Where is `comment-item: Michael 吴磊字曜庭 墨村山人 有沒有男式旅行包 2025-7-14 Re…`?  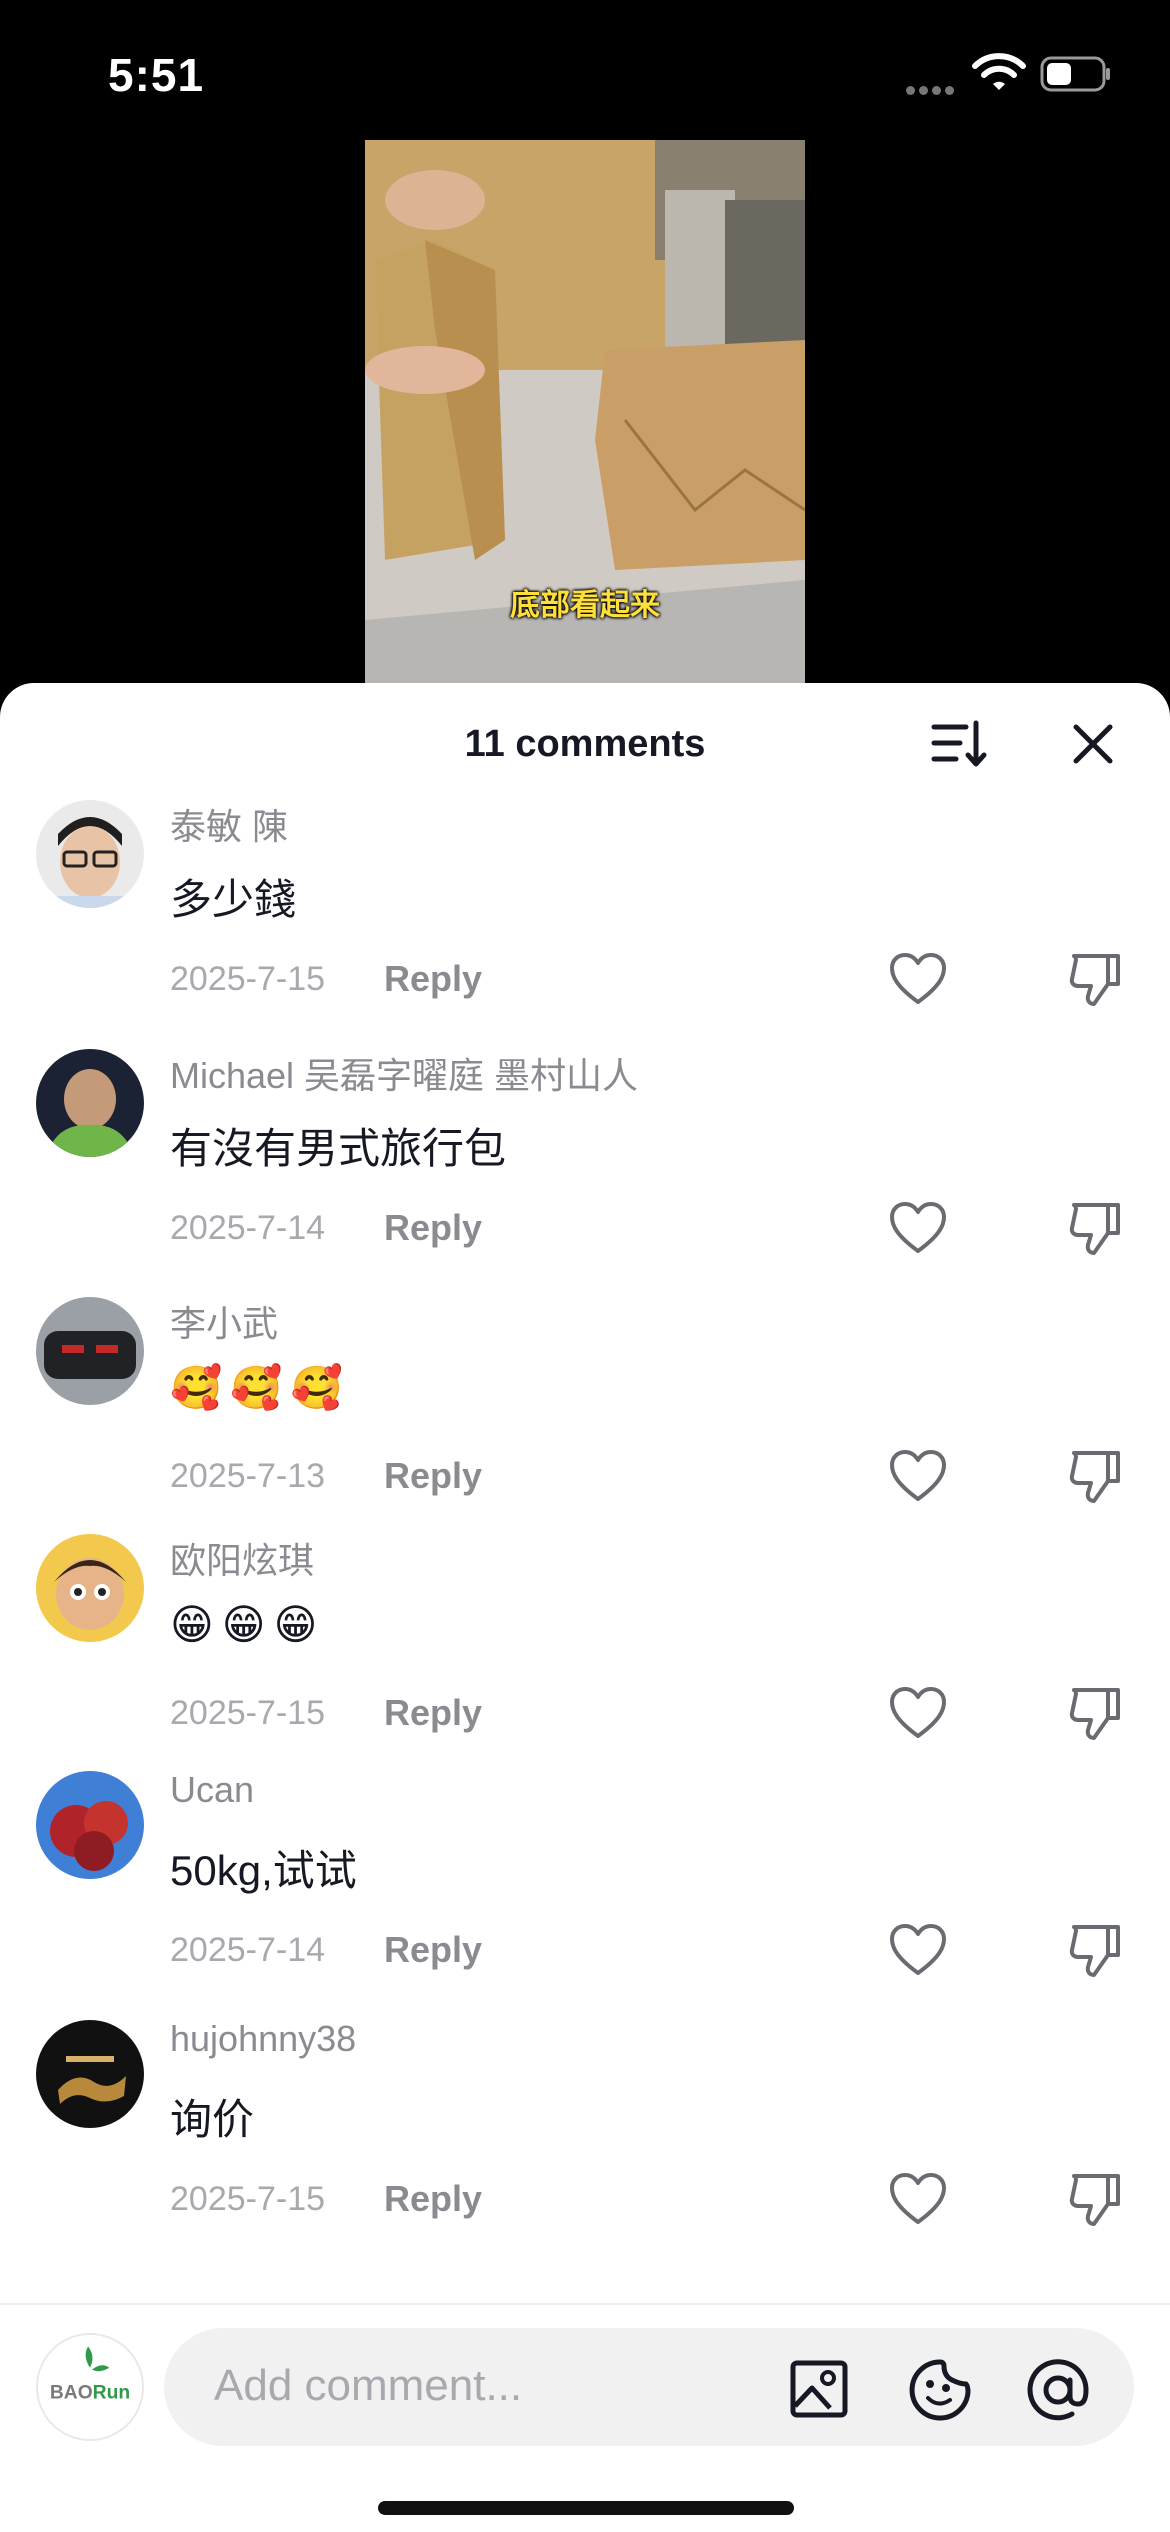 comment-item: Michael 吴磊字曜庭 墨村山人 有沒有男式旅行包 2025-7-14 Re… is located at coordinates (585, 1174).